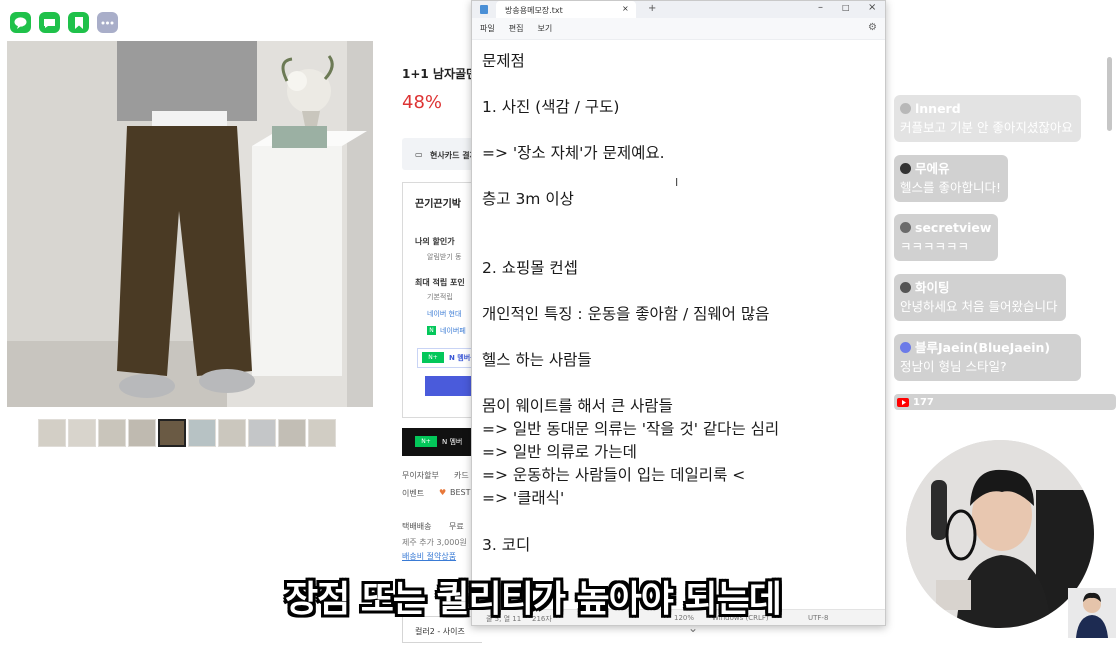 This screenshot has width=1116, height=647. What do you see at coordinates (429, 556) in the screenshot?
I see `shipping-saver-link: 배송비 절약상품` at bounding box center [429, 556].